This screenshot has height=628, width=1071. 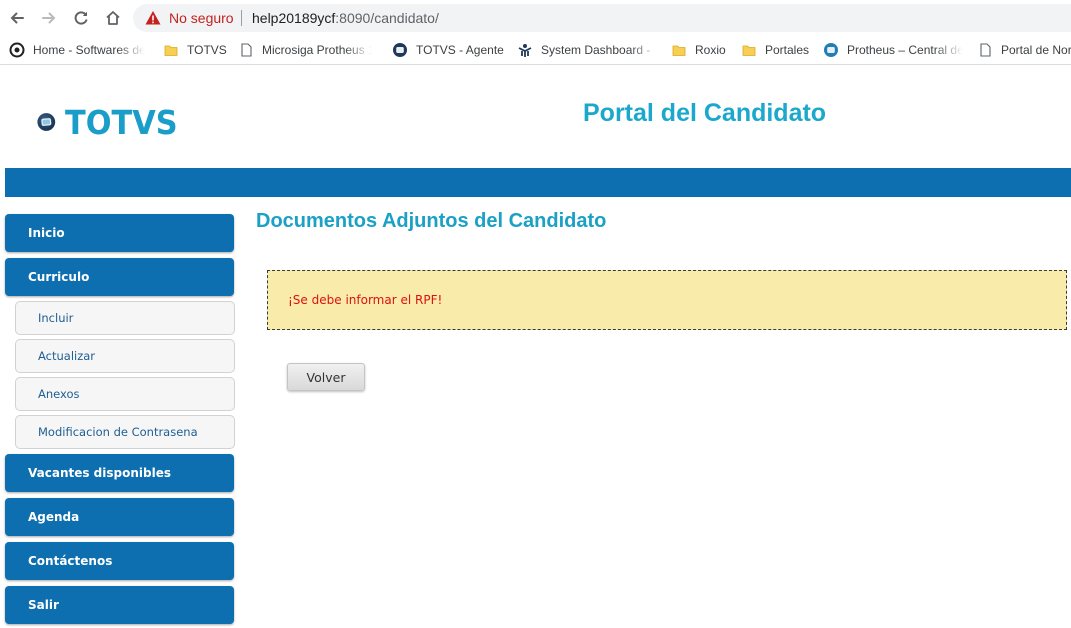 What do you see at coordinates (596, 50) in the screenshot?
I see `bookmark-label: System Dashboard -` at bounding box center [596, 50].